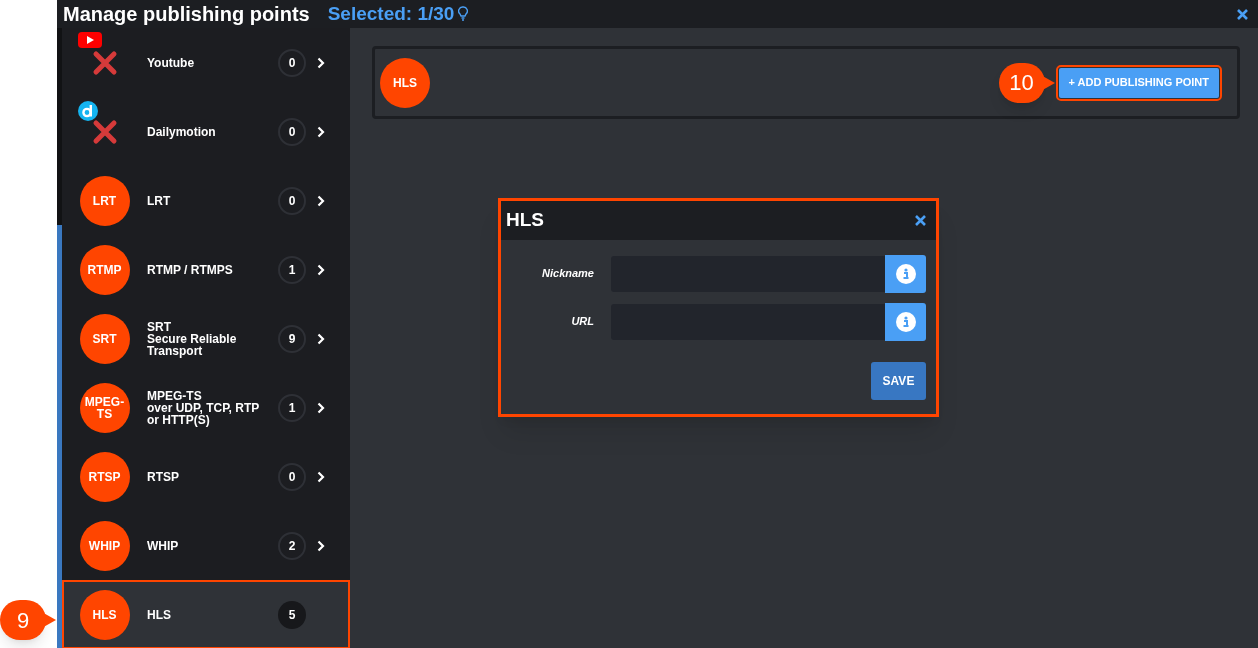 Image resolution: width=1258 pixels, height=648 pixels. Describe the element at coordinates (104, 338) in the screenshot. I see `protocol-badge: SRT` at that location.